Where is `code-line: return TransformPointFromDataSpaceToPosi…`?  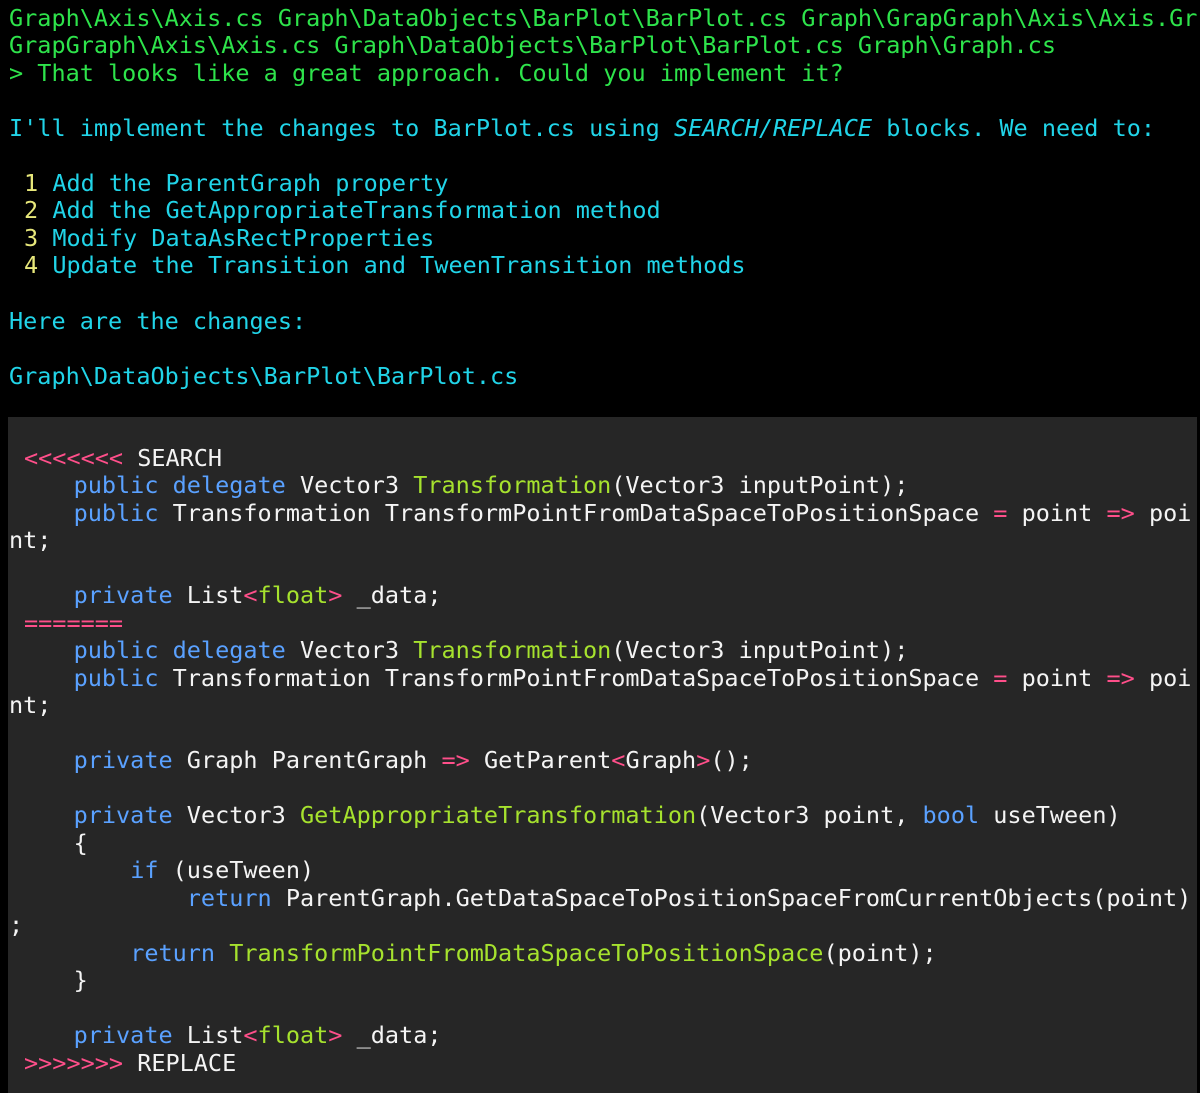 code-line: return TransformPointFromDataSpaceToPosi… is located at coordinates (533, 953).